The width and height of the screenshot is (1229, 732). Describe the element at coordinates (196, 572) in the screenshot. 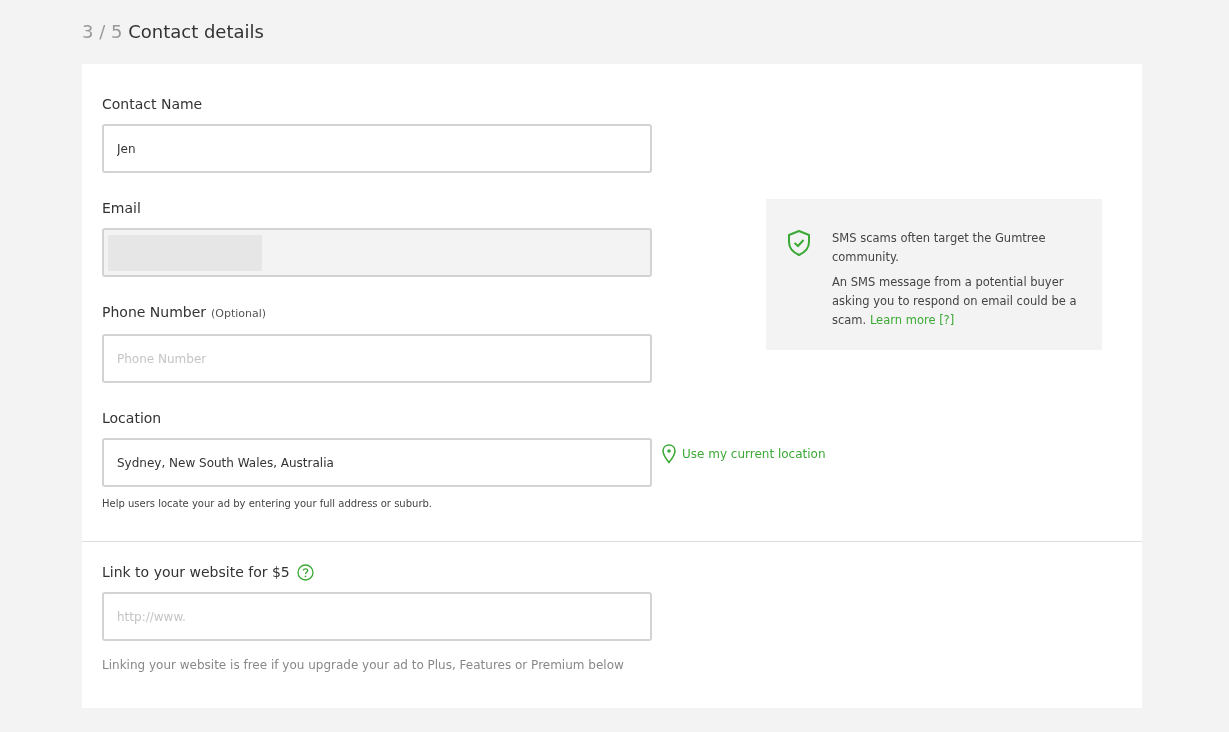

I see `field-label: Link to your website for $5` at that location.